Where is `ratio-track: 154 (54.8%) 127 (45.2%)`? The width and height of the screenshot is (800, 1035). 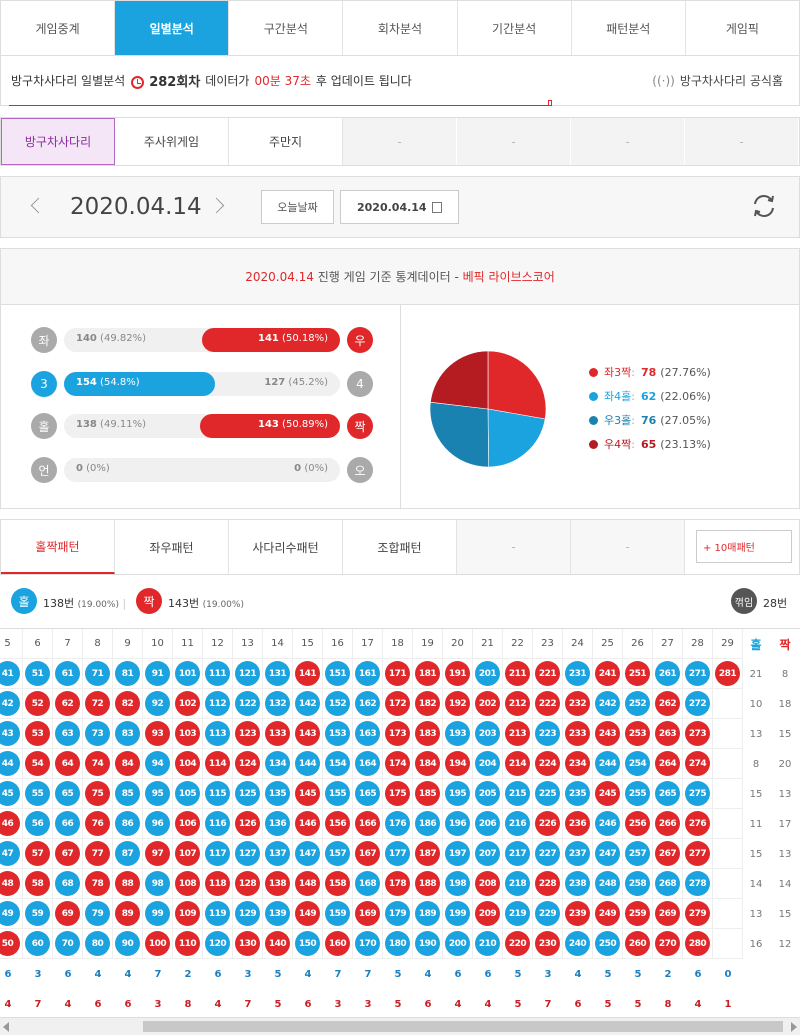
ratio-track: 154 (54.8%) 127 (45.2%) is located at coordinates (202, 384).